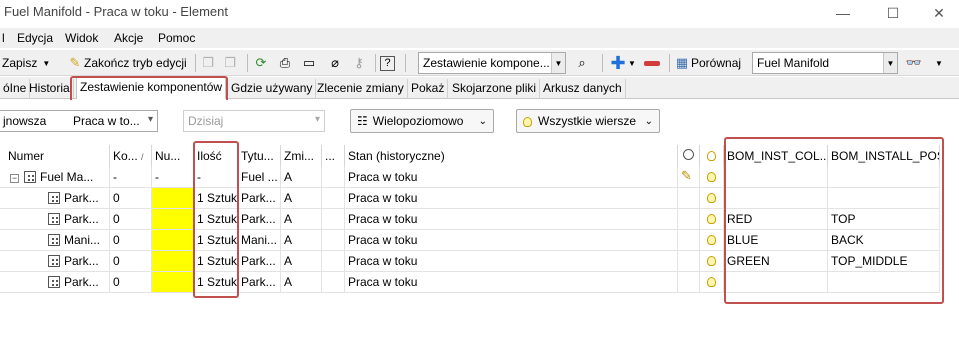 This screenshot has width=959, height=360. What do you see at coordinates (884, 156) in the screenshot?
I see `col-header-bom-pos: BOM_INSTALL_POS` at bounding box center [884, 156].